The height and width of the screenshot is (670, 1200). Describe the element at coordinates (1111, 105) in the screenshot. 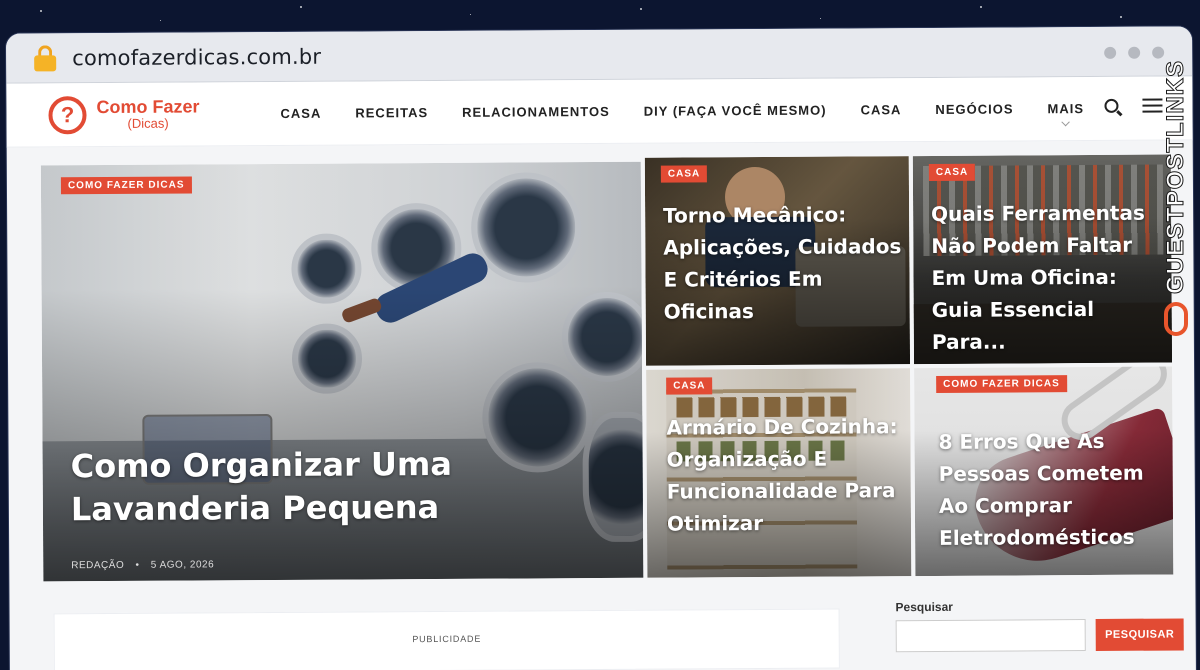

I see `search-icon` at that location.